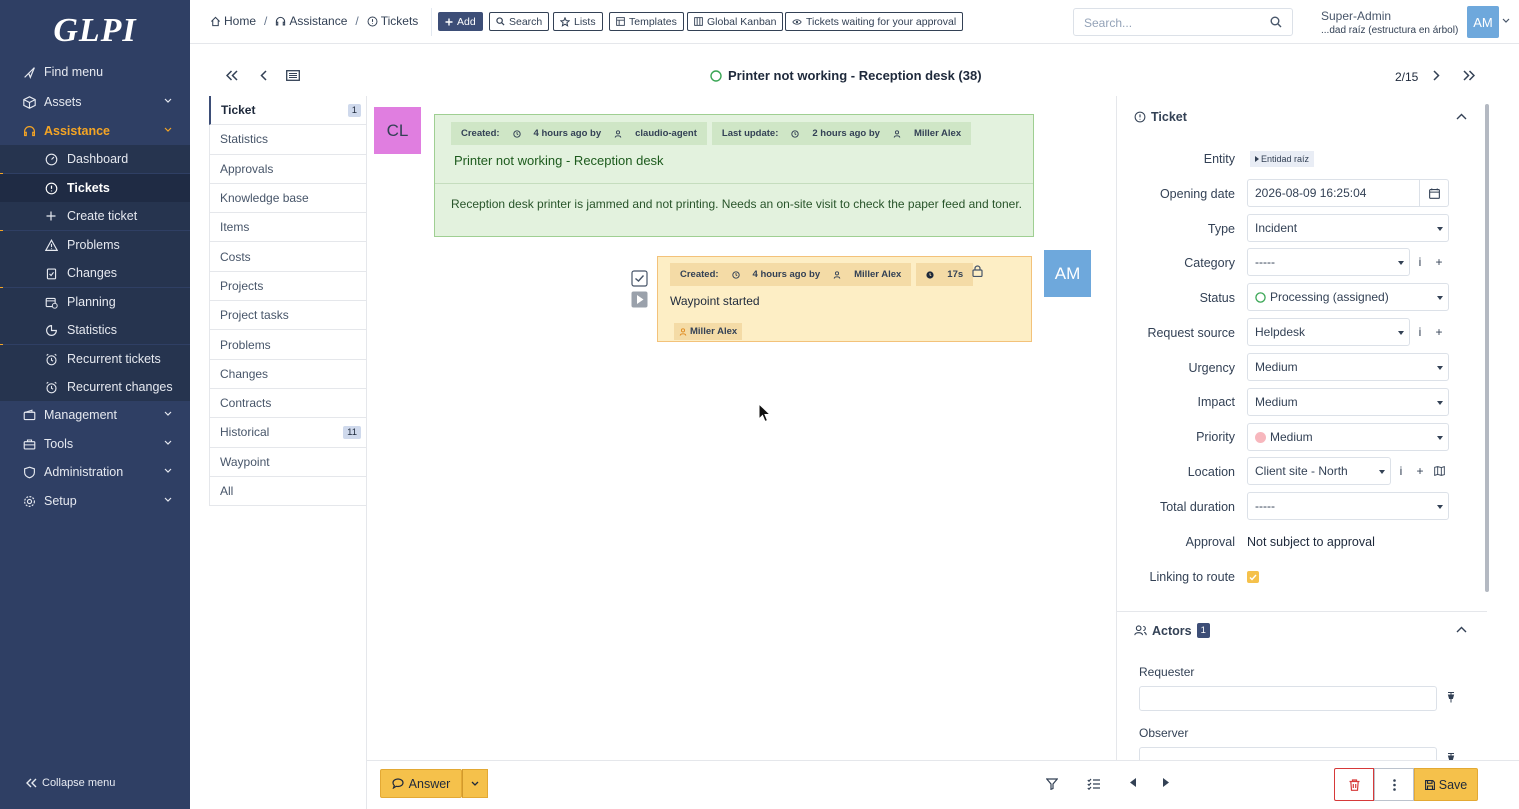 This screenshot has width=1519, height=809. Describe the element at coordinates (639, 278) in the screenshot. I see `checkbox-square-icon` at that location.